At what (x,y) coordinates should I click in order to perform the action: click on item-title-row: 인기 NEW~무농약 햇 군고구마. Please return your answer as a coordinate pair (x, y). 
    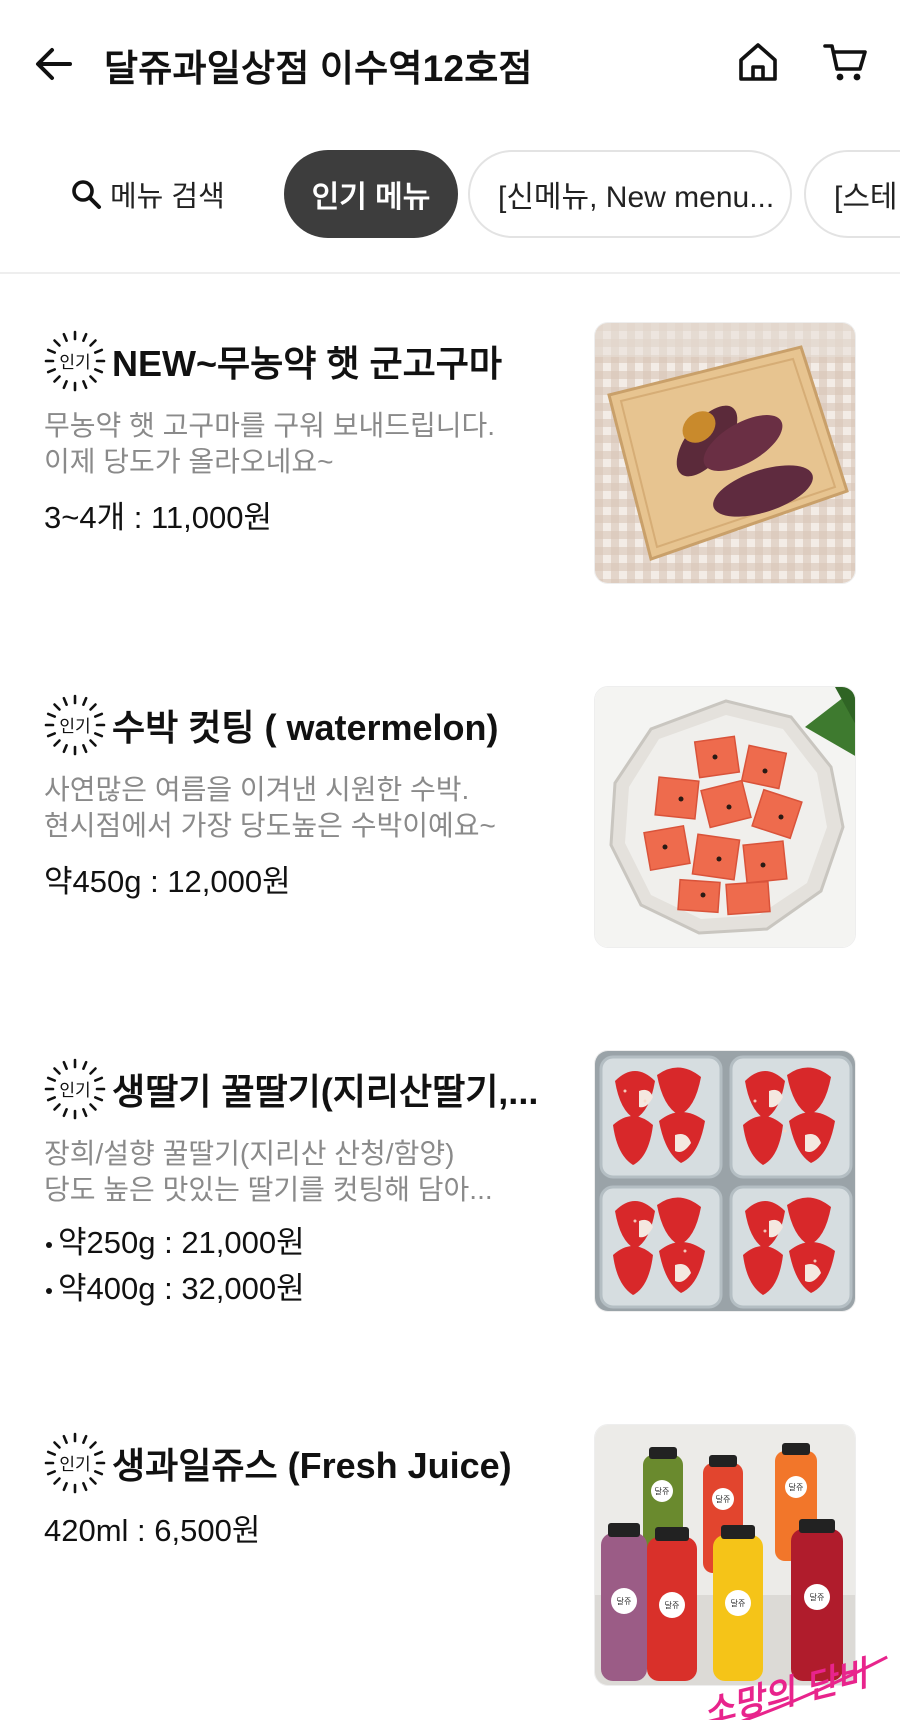
    Looking at the image, I should click on (309, 361).